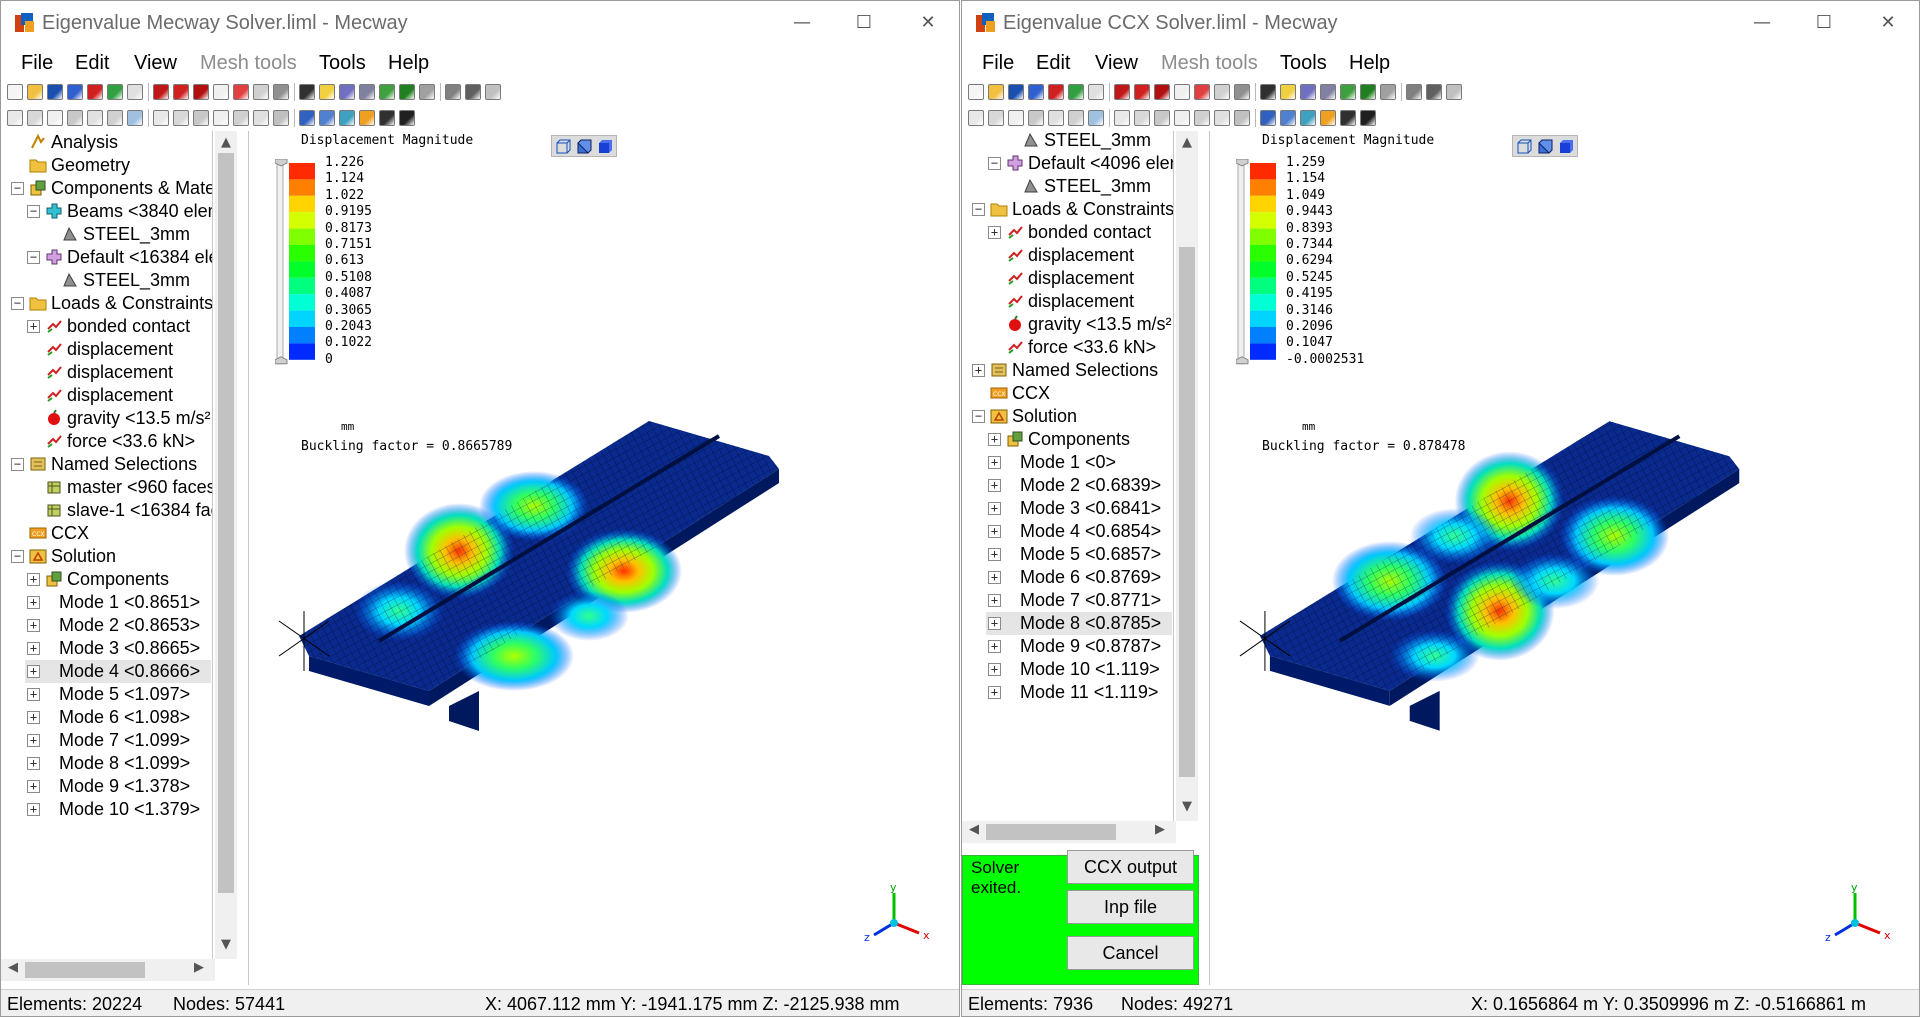 The height and width of the screenshot is (1017, 1920). What do you see at coordinates (110, 165) in the screenshot?
I see `tree-node-geometry: Geometry` at bounding box center [110, 165].